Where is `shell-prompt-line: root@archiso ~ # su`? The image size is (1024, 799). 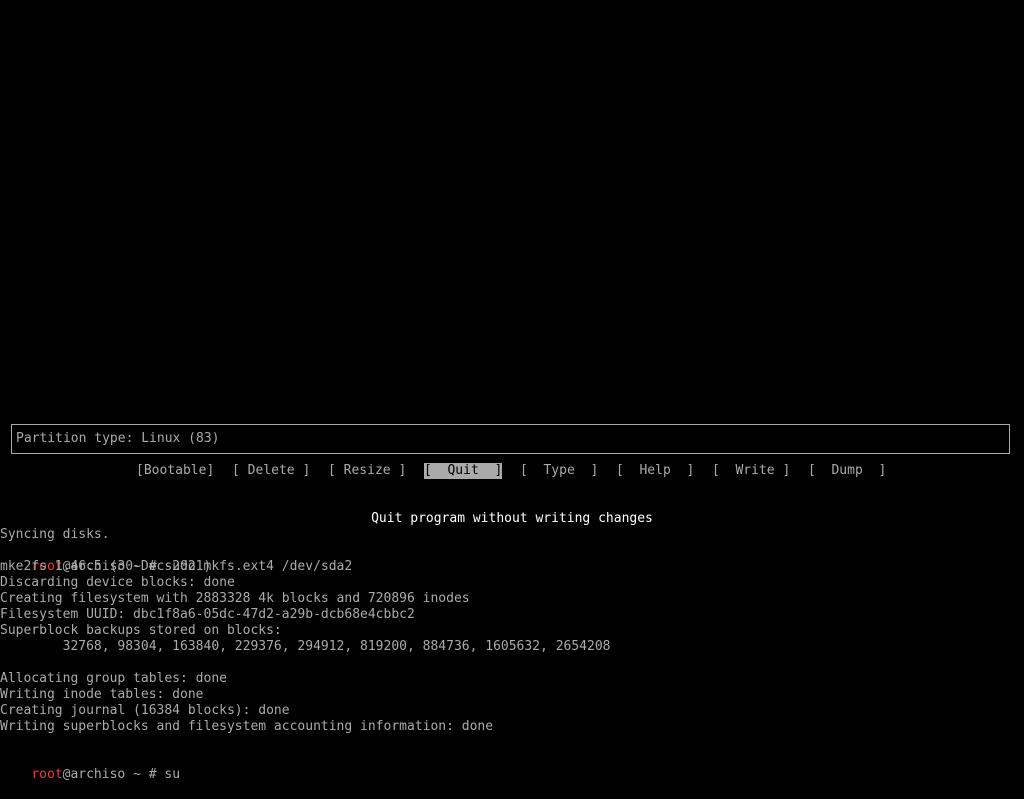
shell-prompt-line: root@archiso ~ # su is located at coordinates (90, 766).